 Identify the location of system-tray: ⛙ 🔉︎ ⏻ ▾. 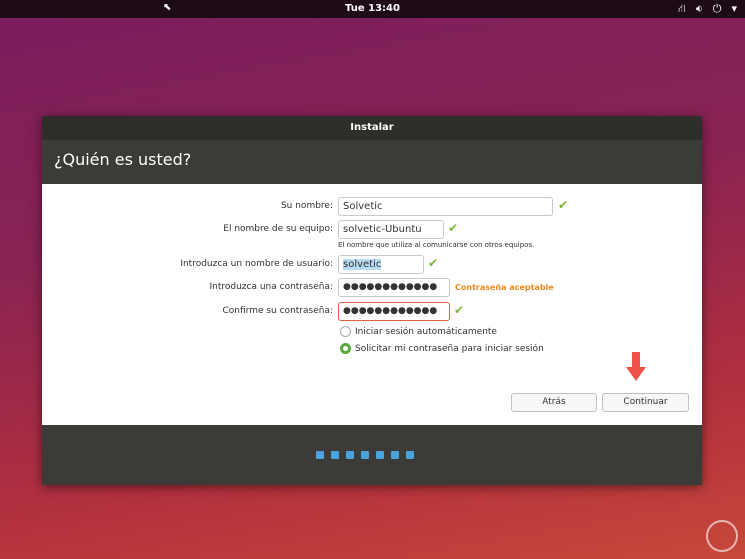
(707, 9).